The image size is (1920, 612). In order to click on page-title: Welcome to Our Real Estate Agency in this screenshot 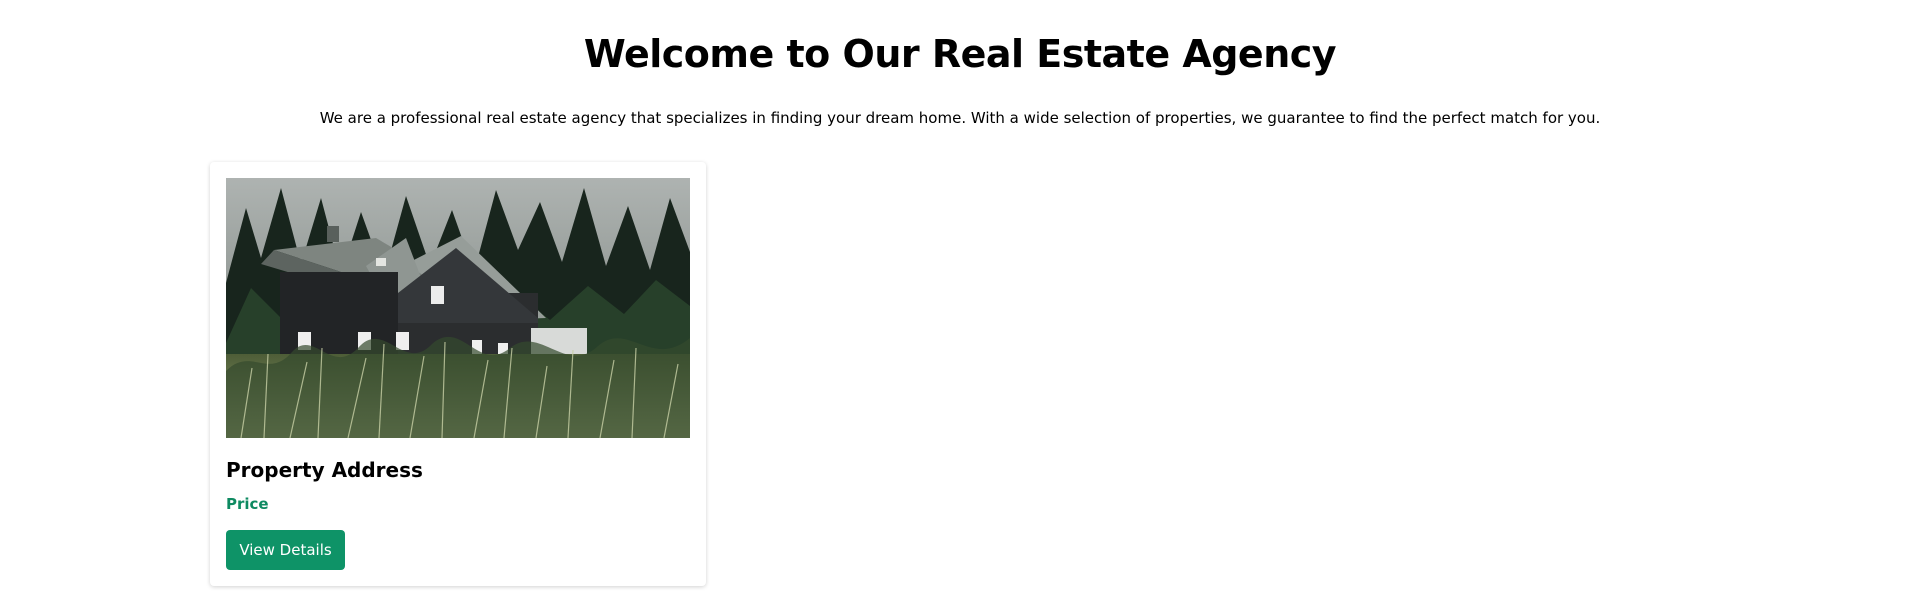, I will do `click(960, 54)`.